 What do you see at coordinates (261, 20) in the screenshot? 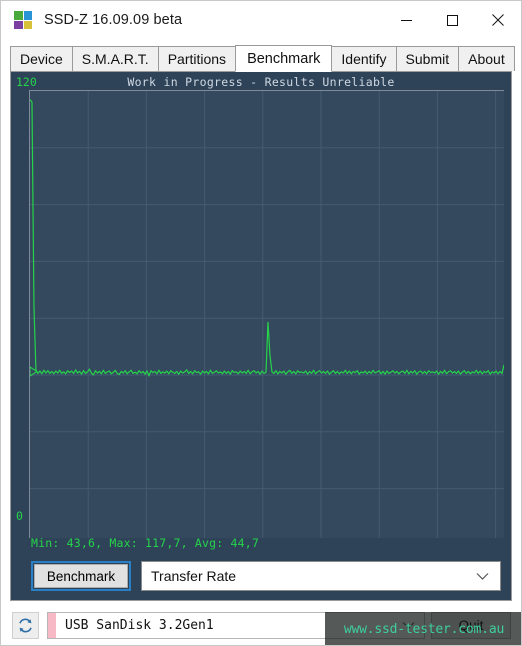
I see `title-bar: SSD-Z 16.09.09 beta` at bounding box center [261, 20].